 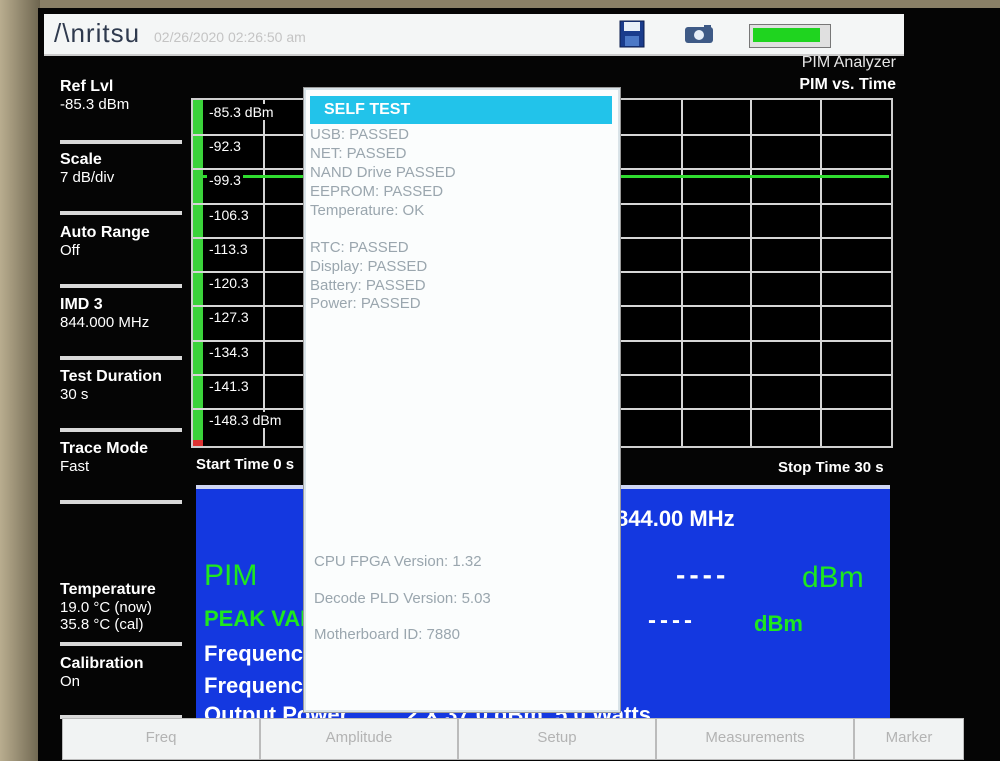 I want to click on temperature-param: Temperature 19.0 °C (now) 35.8 °C (cal), so click(x=125, y=607).